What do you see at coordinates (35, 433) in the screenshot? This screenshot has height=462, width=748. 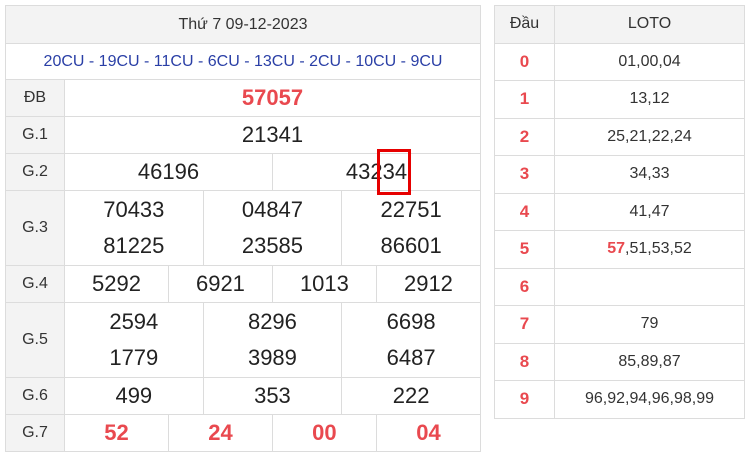 I see `prize-label-g7: G.7` at bounding box center [35, 433].